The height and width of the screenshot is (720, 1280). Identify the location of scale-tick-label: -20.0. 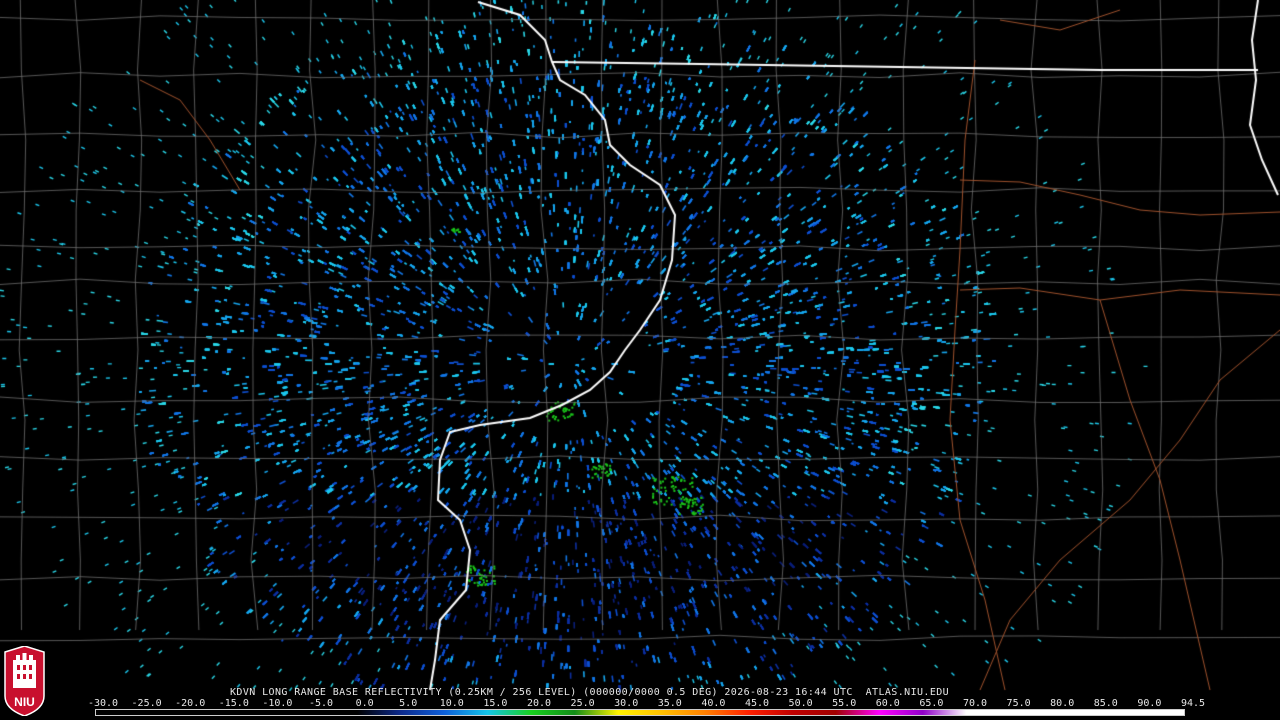
(190, 703).